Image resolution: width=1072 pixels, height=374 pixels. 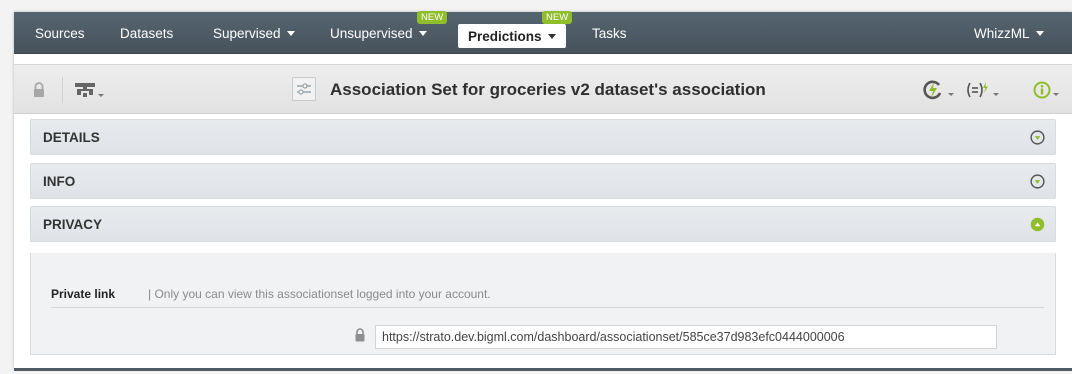 I want to click on privacy-panel-header: PRIVACY, so click(x=543, y=224).